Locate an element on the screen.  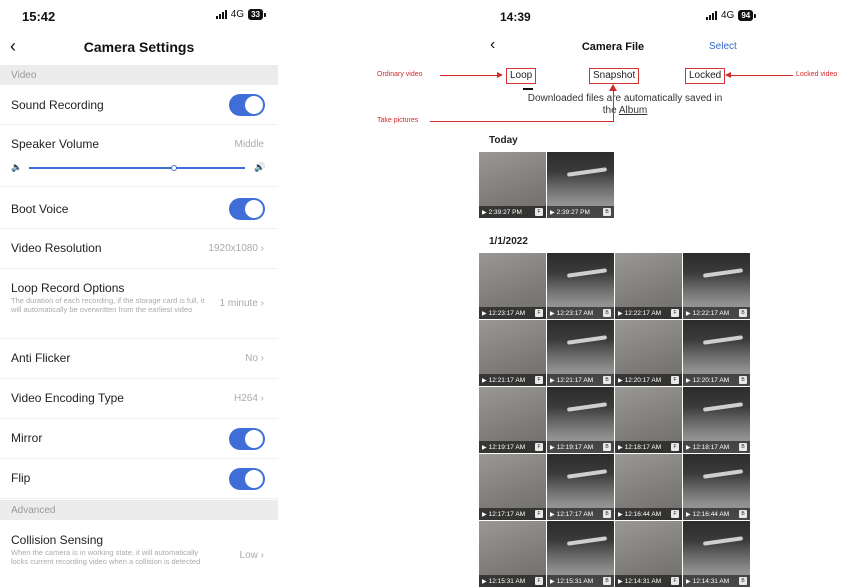
video-thumbnail: ▶ 12:17:17 AM F is located at coordinates (512, 487).